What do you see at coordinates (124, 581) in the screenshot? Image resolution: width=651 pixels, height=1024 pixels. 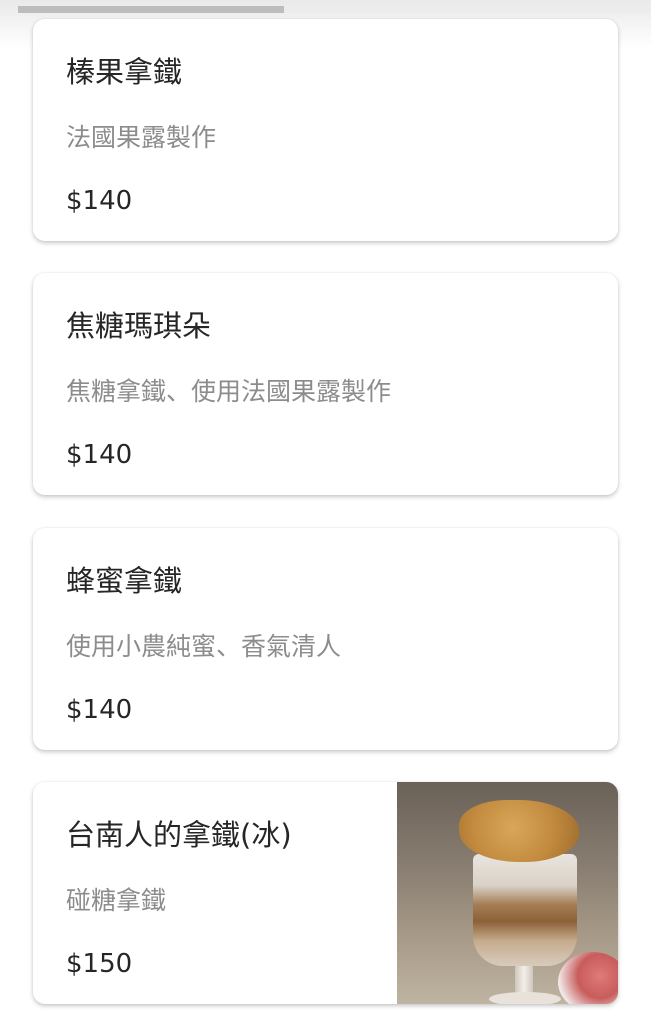 I see `menu-item-name: 蜂蜜拿鐵` at bounding box center [124, 581].